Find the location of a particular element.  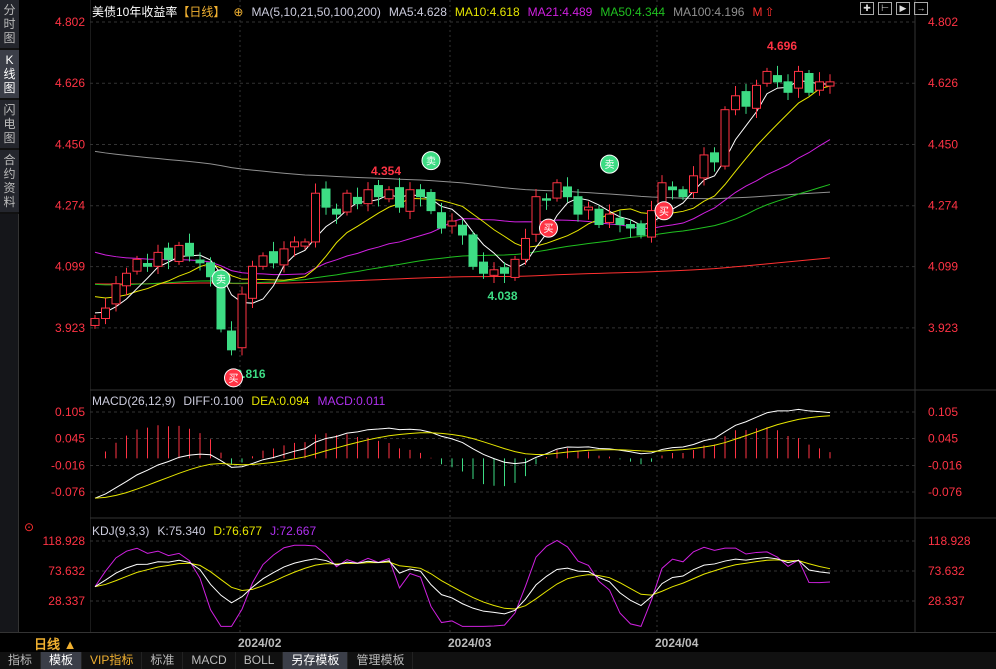

kdj-tick-right: 118.928 is located at coordinates (949, 541).